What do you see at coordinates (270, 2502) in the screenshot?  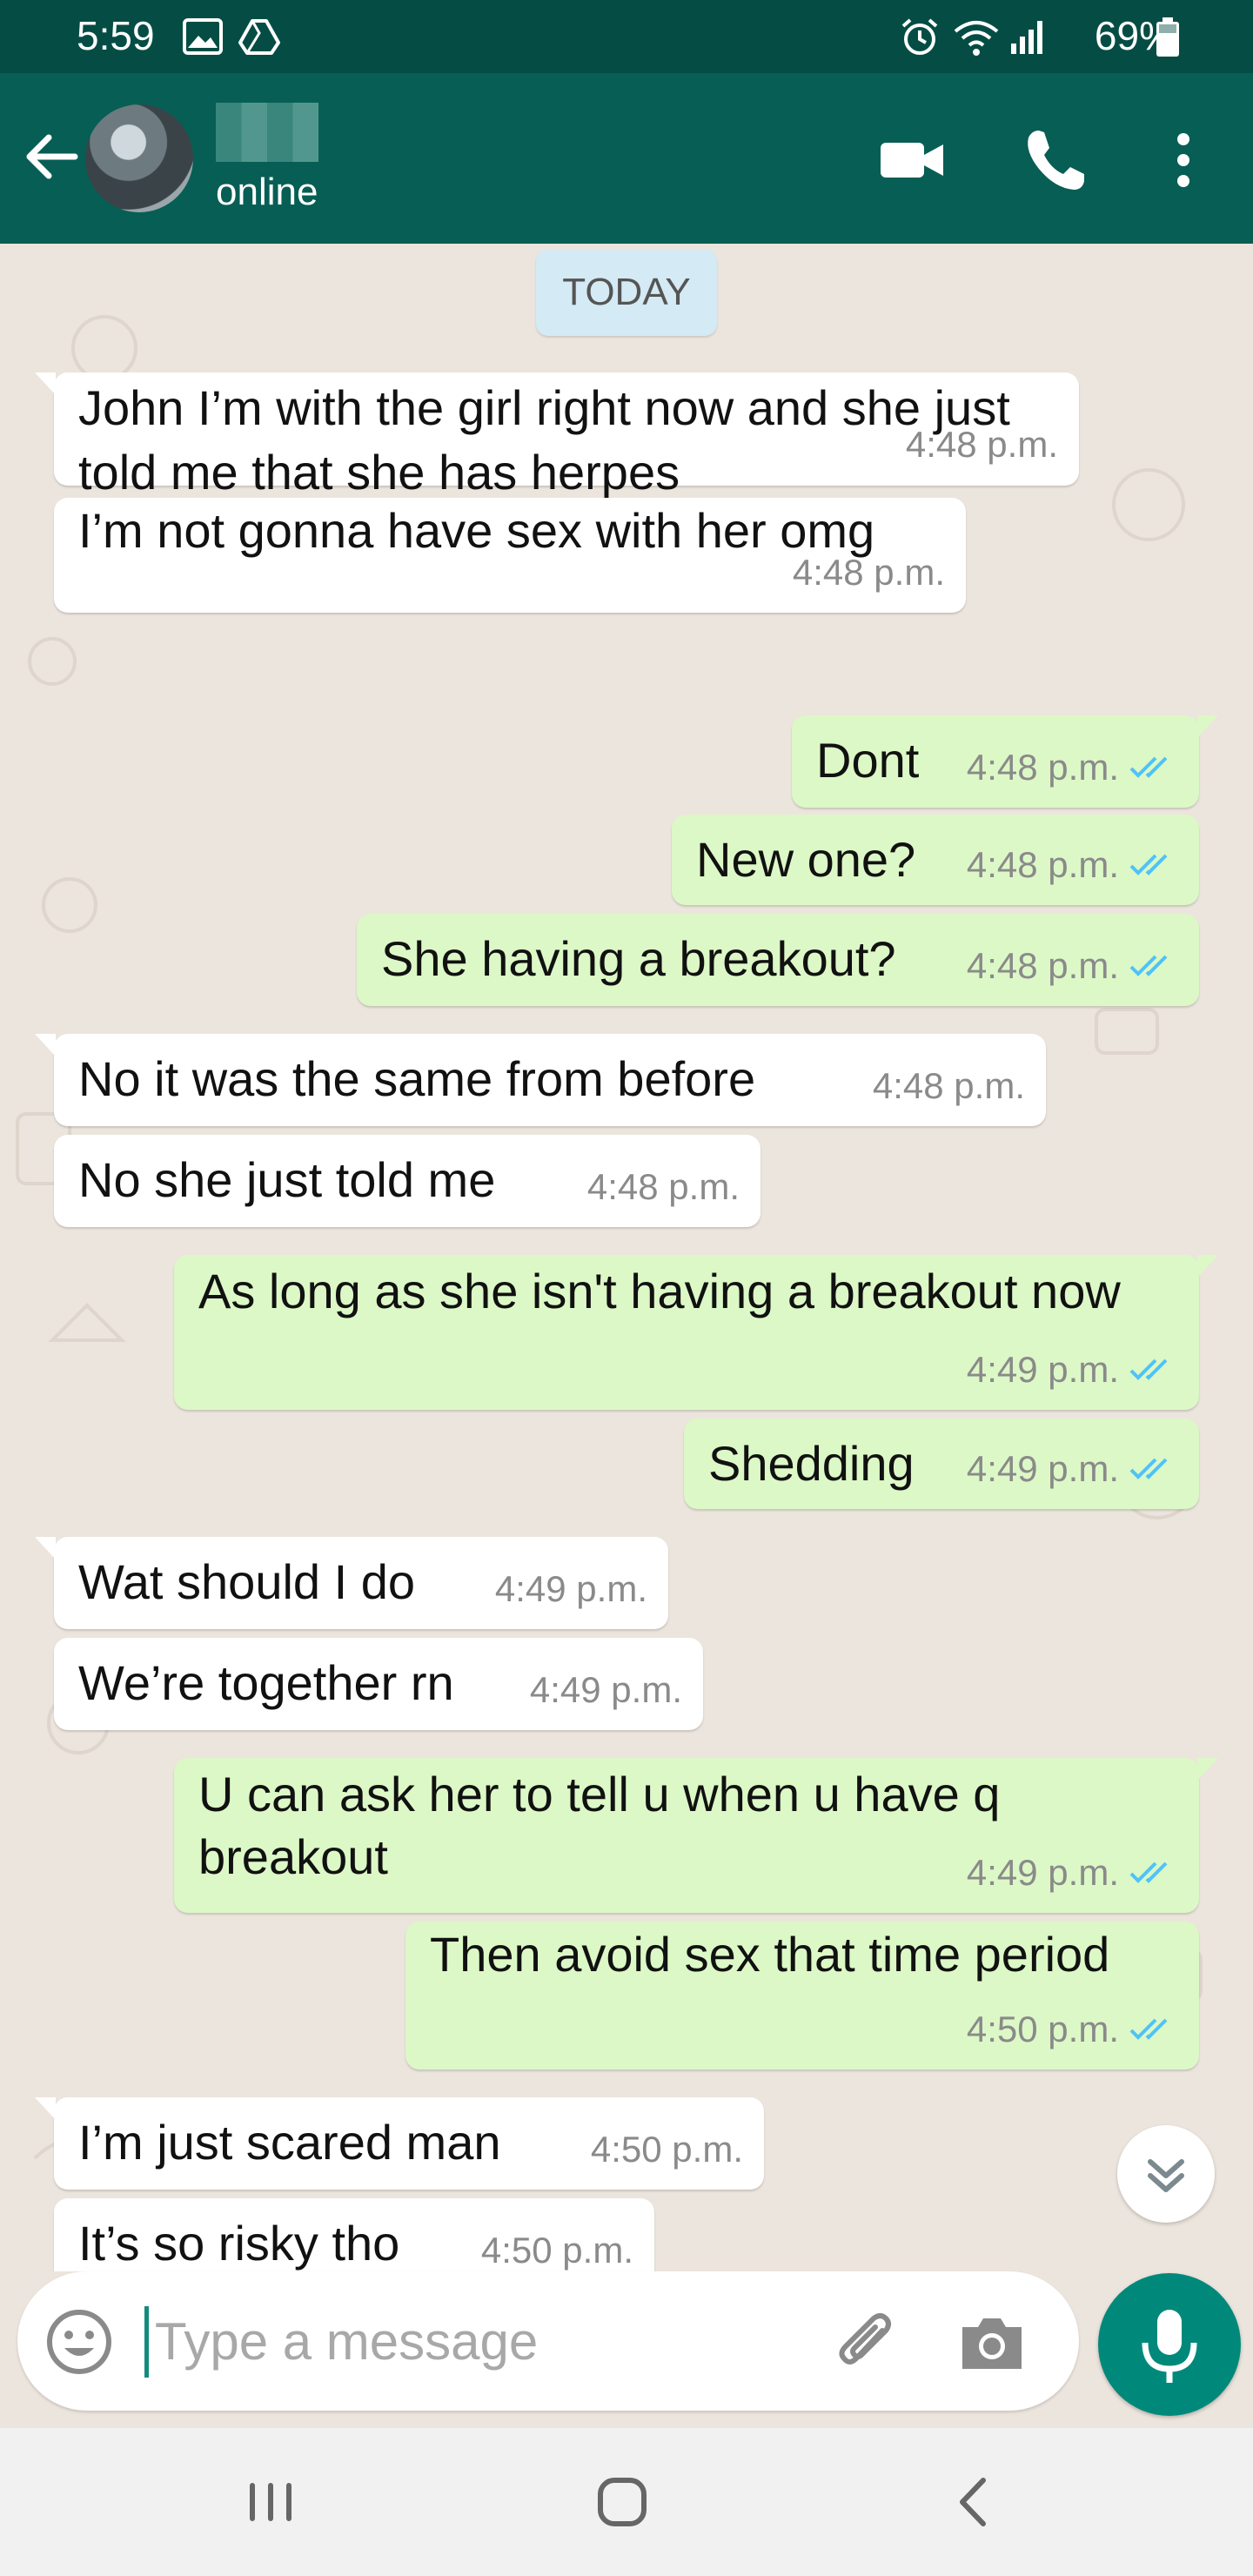 I see `recent-apps-icon` at bounding box center [270, 2502].